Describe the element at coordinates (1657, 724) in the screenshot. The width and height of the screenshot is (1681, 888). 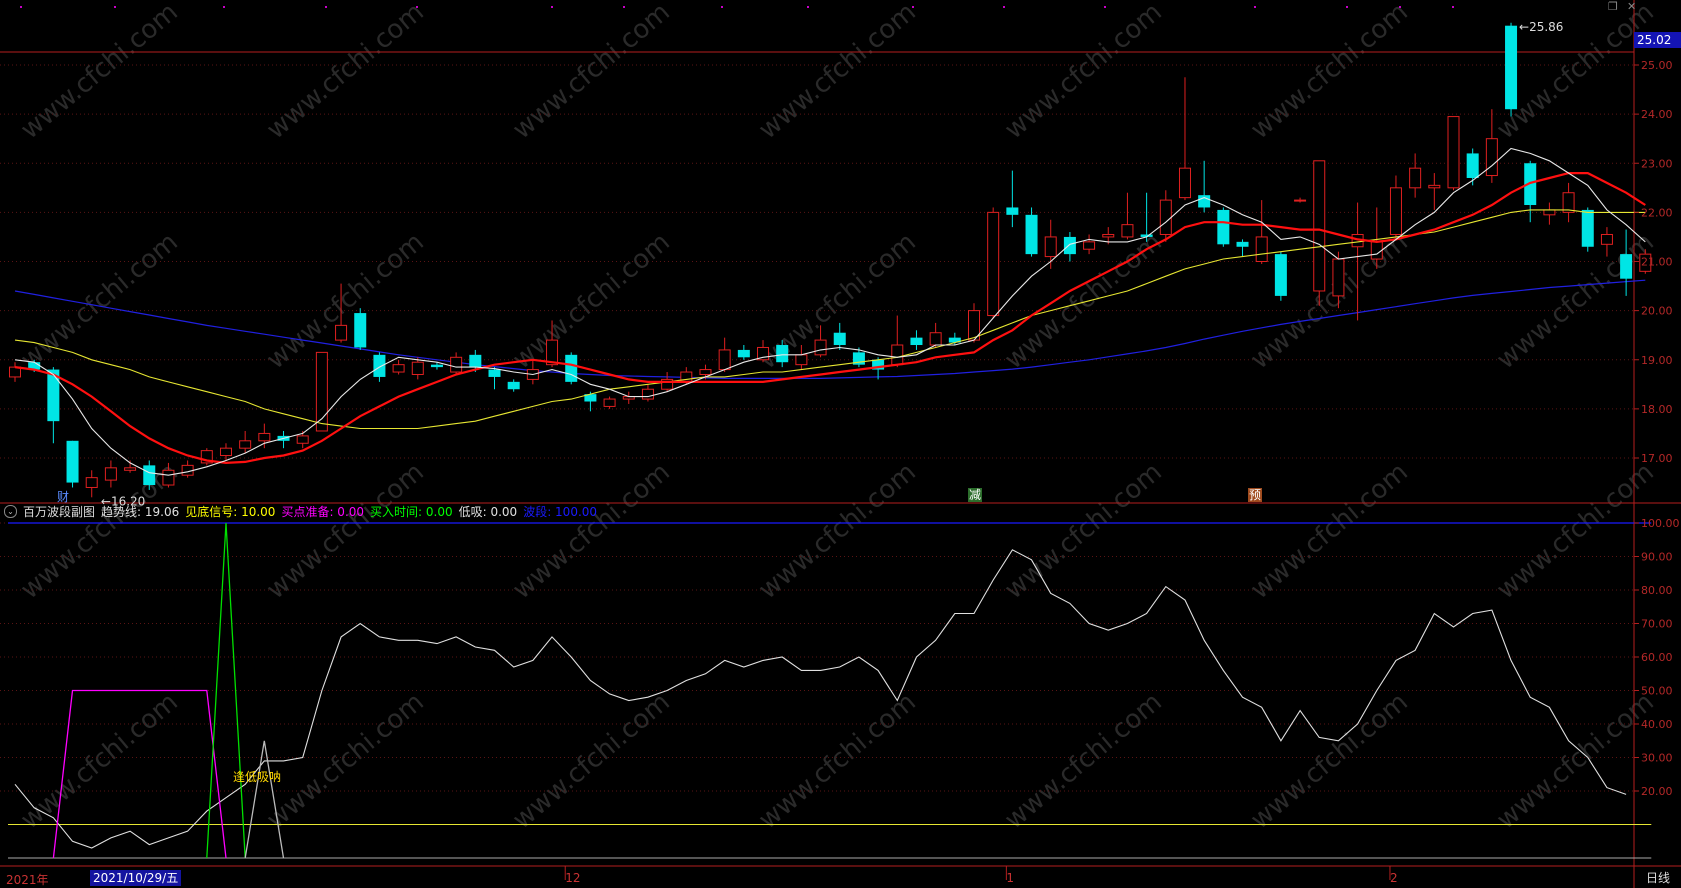
I see `indicator-tick-label: 40.00` at that location.